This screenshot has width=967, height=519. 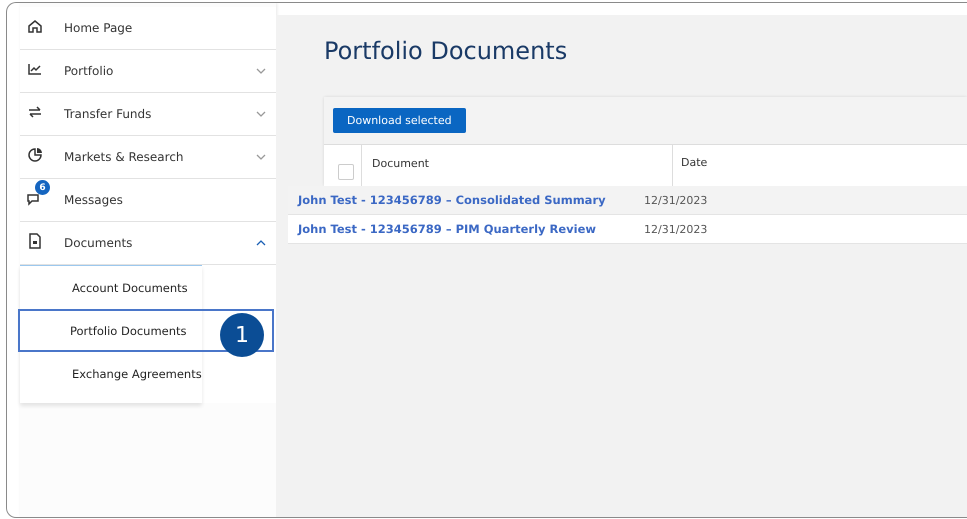 What do you see at coordinates (108, 114) in the screenshot?
I see `nav-label: Transfer Funds` at bounding box center [108, 114].